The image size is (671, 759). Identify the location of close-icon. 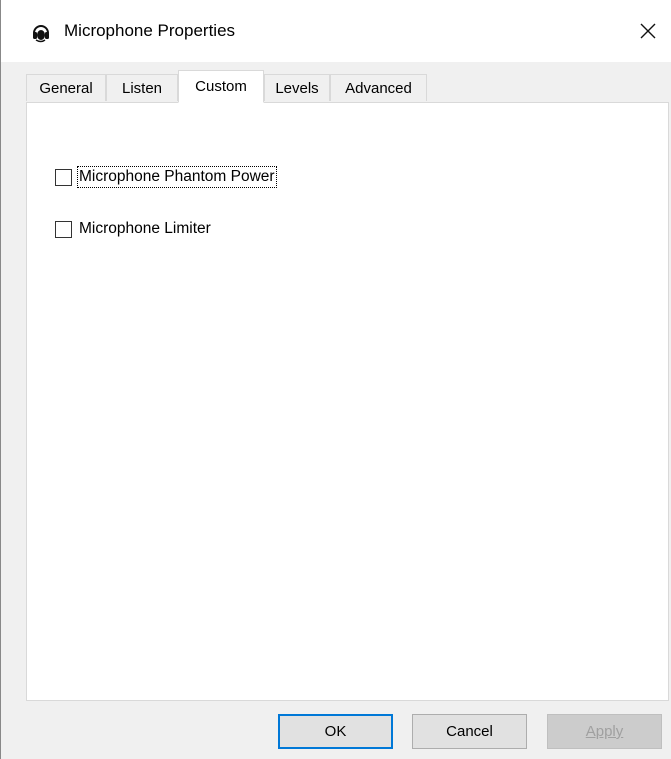
(648, 31).